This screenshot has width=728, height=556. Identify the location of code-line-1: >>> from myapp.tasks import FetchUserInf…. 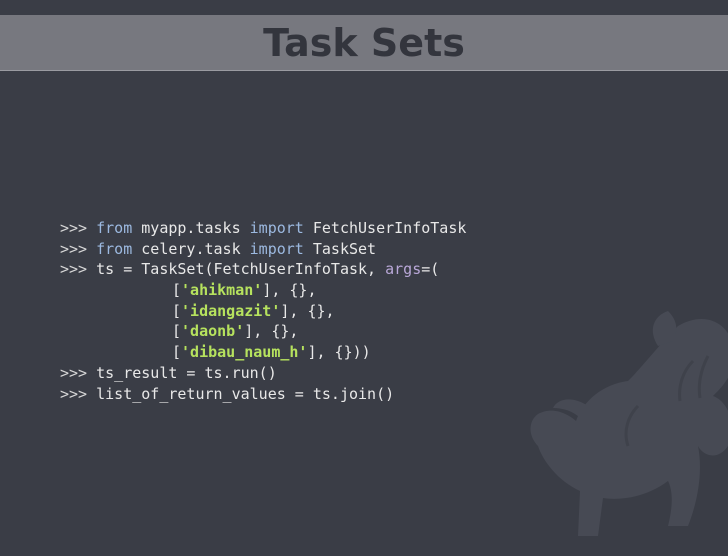
(263, 228).